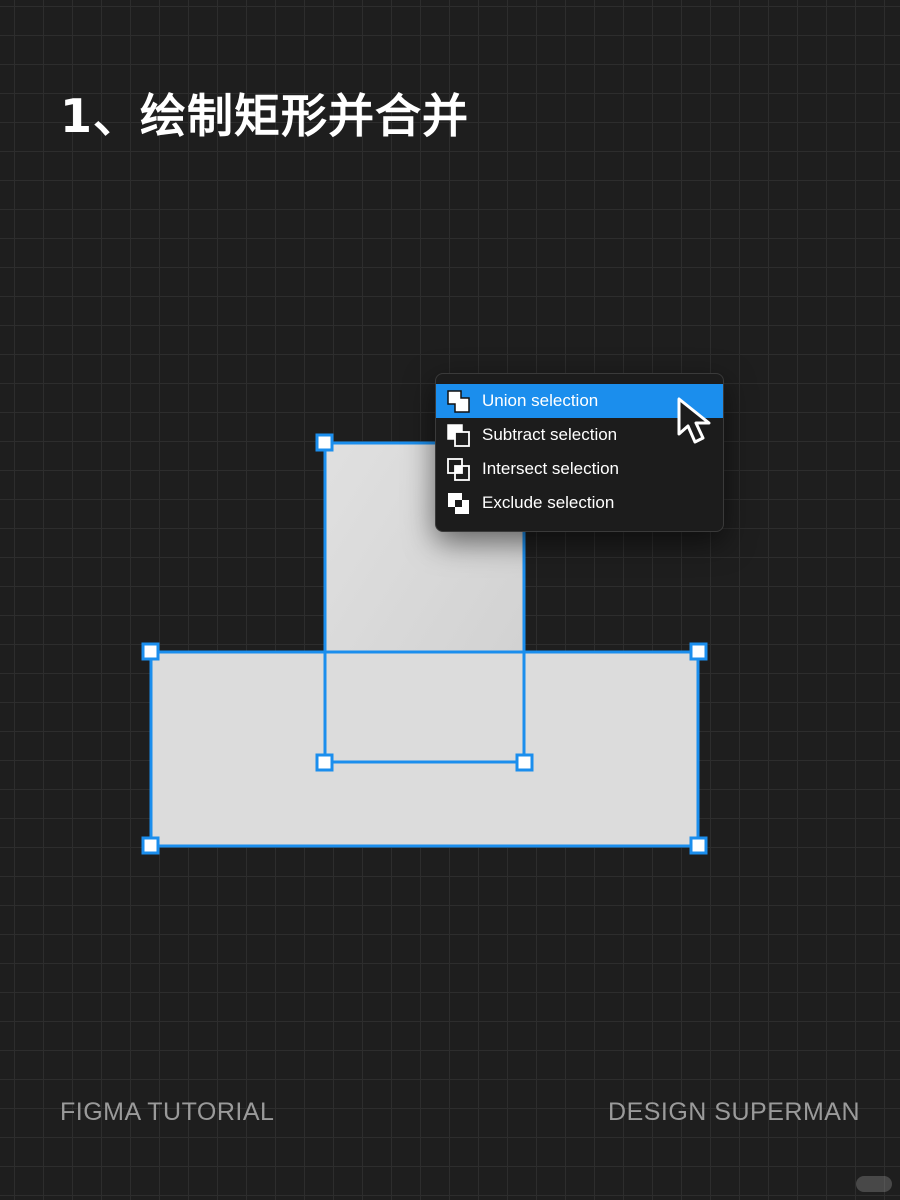 The height and width of the screenshot is (1200, 900). Describe the element at coordinates (874, 1184) in the screenshot. I see `watermark-badge` at that location.